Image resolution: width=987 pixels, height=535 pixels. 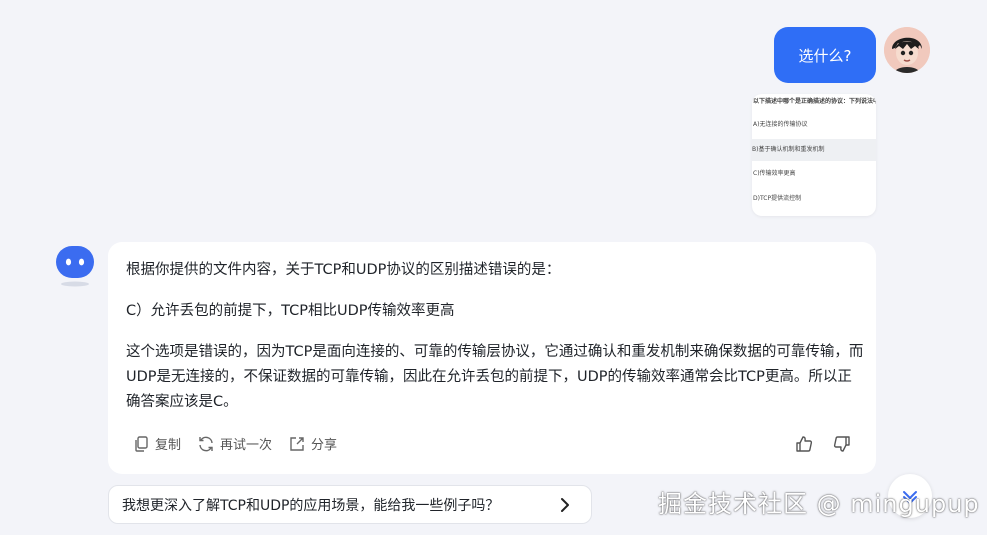 I want to click on watermark: 掘金技术社区 @ mingupup, so click(x=819, y=504).